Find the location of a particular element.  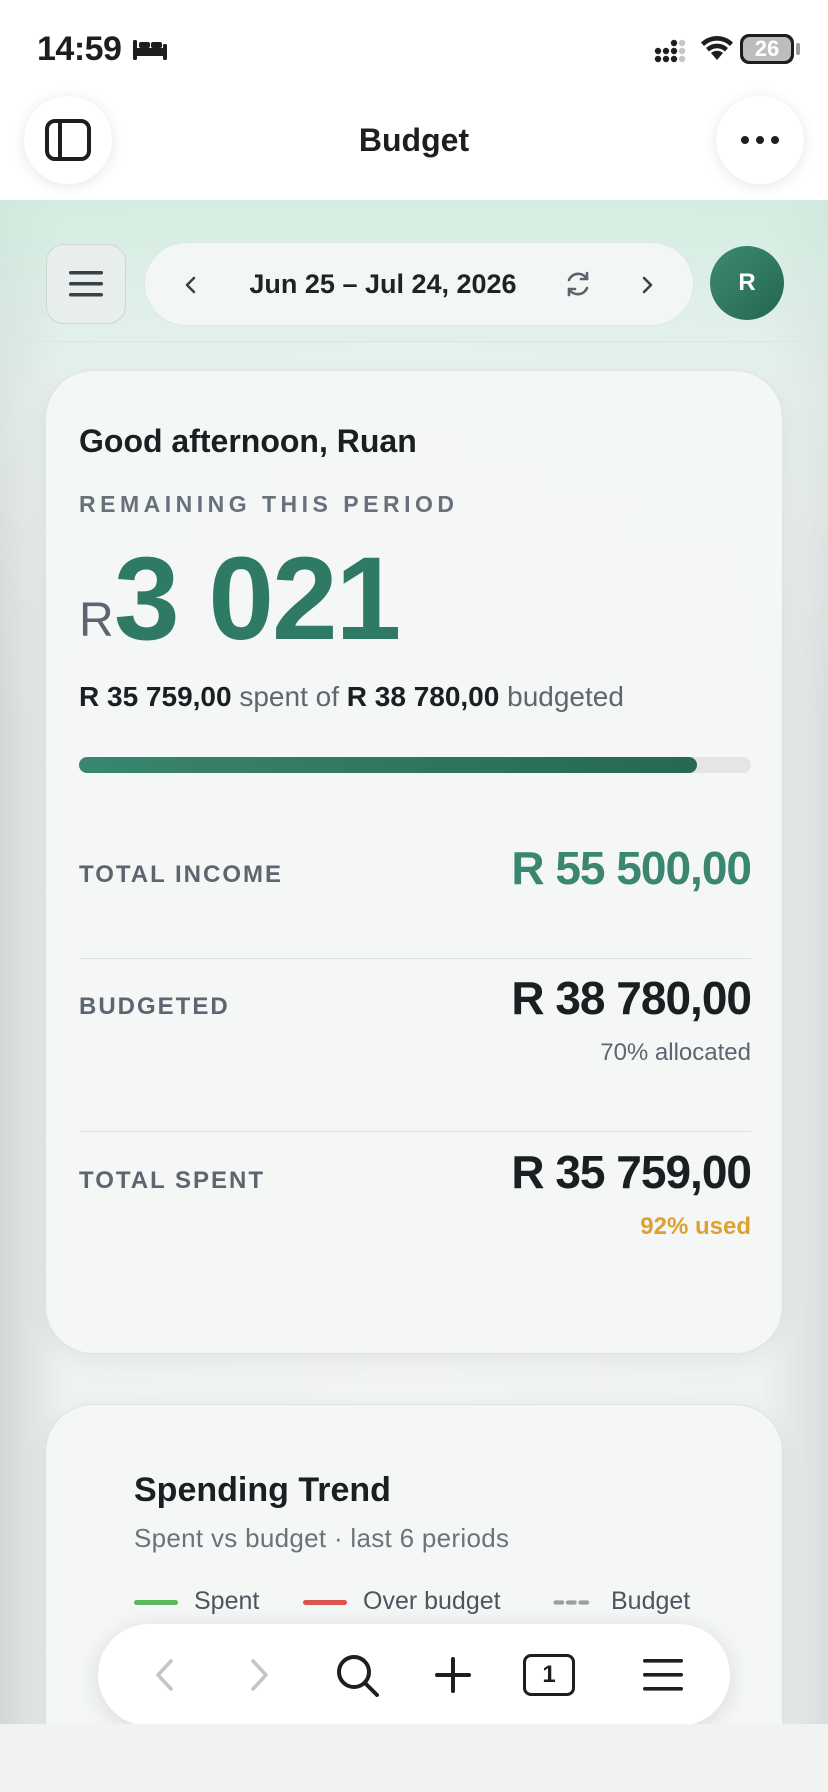

search-button is located at coordinates (357, 1675).